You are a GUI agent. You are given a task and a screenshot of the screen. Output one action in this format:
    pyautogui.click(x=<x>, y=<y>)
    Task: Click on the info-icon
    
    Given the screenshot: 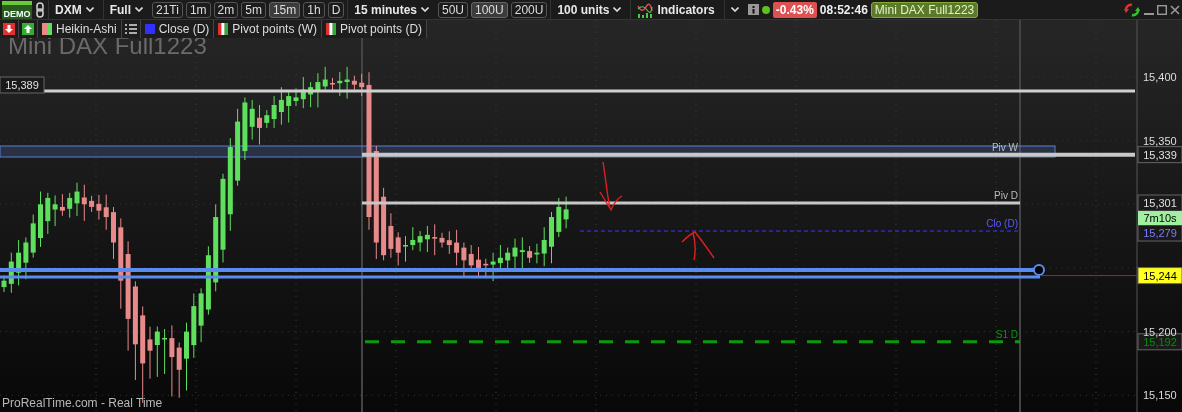 What is the action you would take?
    pyautogui.click(x=753, y=9)
    